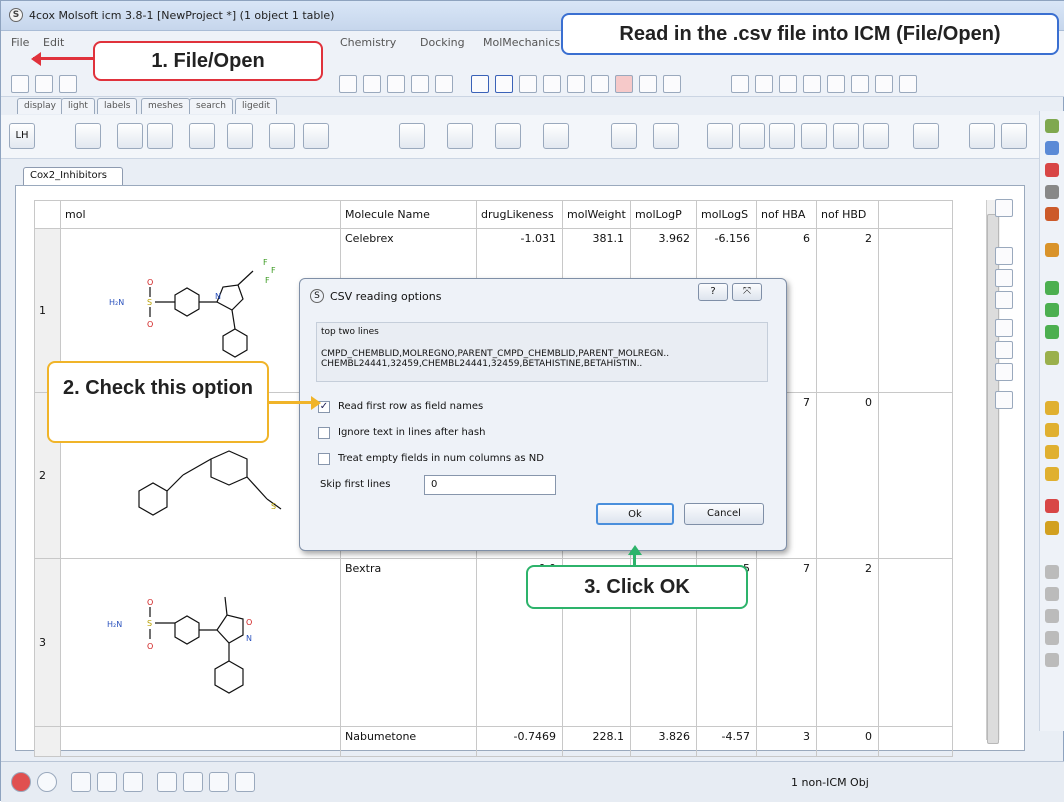 This screenshot has width=1064, height=802. What do you see at coordinates (1014, 136) in the screenshot?
I see `undo-icon` at bounding box center [1014, 136].